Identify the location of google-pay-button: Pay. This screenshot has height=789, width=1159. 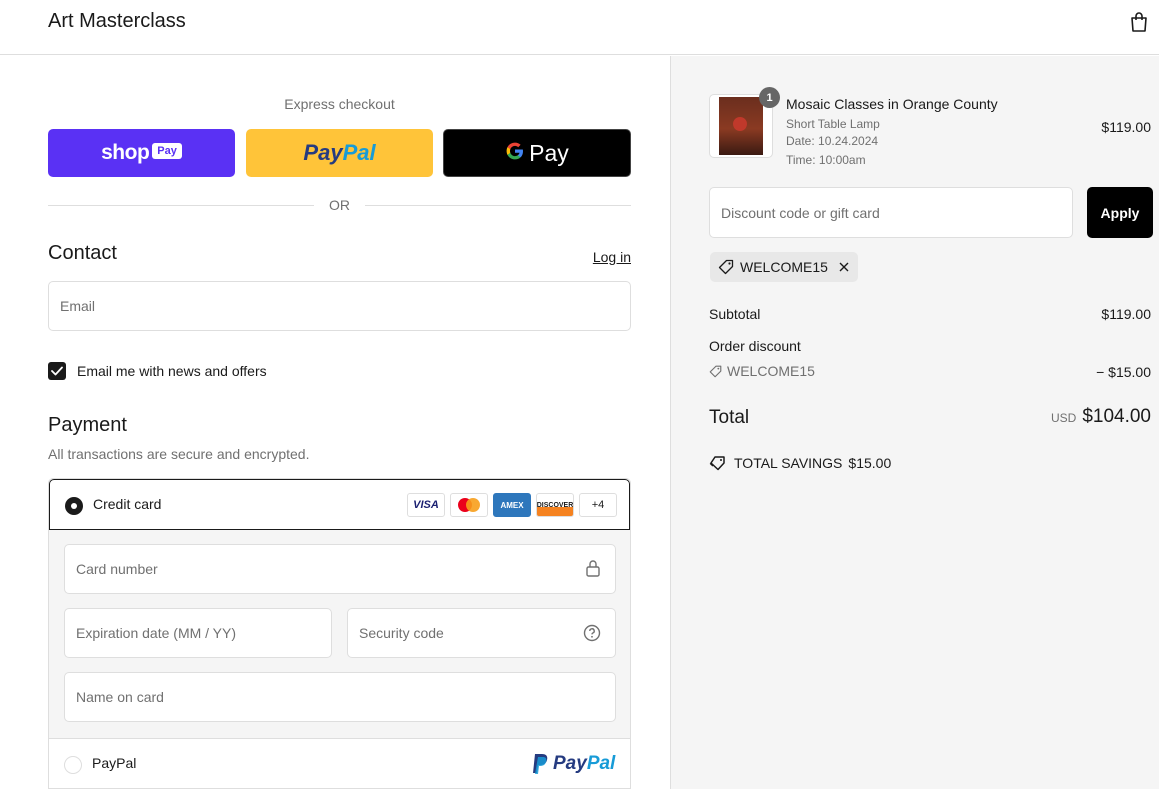
(537, 153).